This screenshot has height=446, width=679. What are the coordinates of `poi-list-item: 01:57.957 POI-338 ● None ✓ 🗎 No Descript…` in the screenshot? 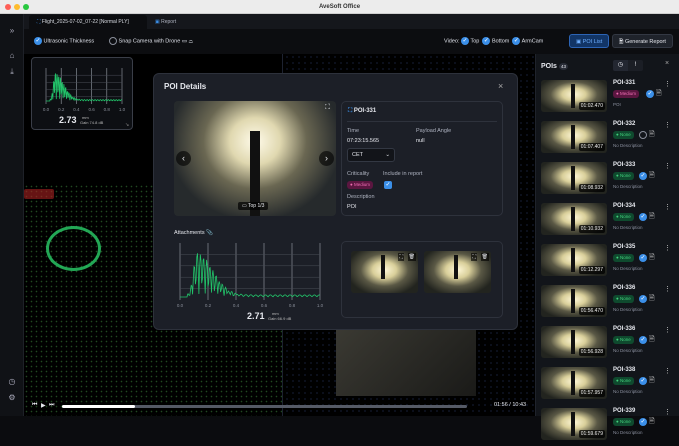 It's located at (609, 385).